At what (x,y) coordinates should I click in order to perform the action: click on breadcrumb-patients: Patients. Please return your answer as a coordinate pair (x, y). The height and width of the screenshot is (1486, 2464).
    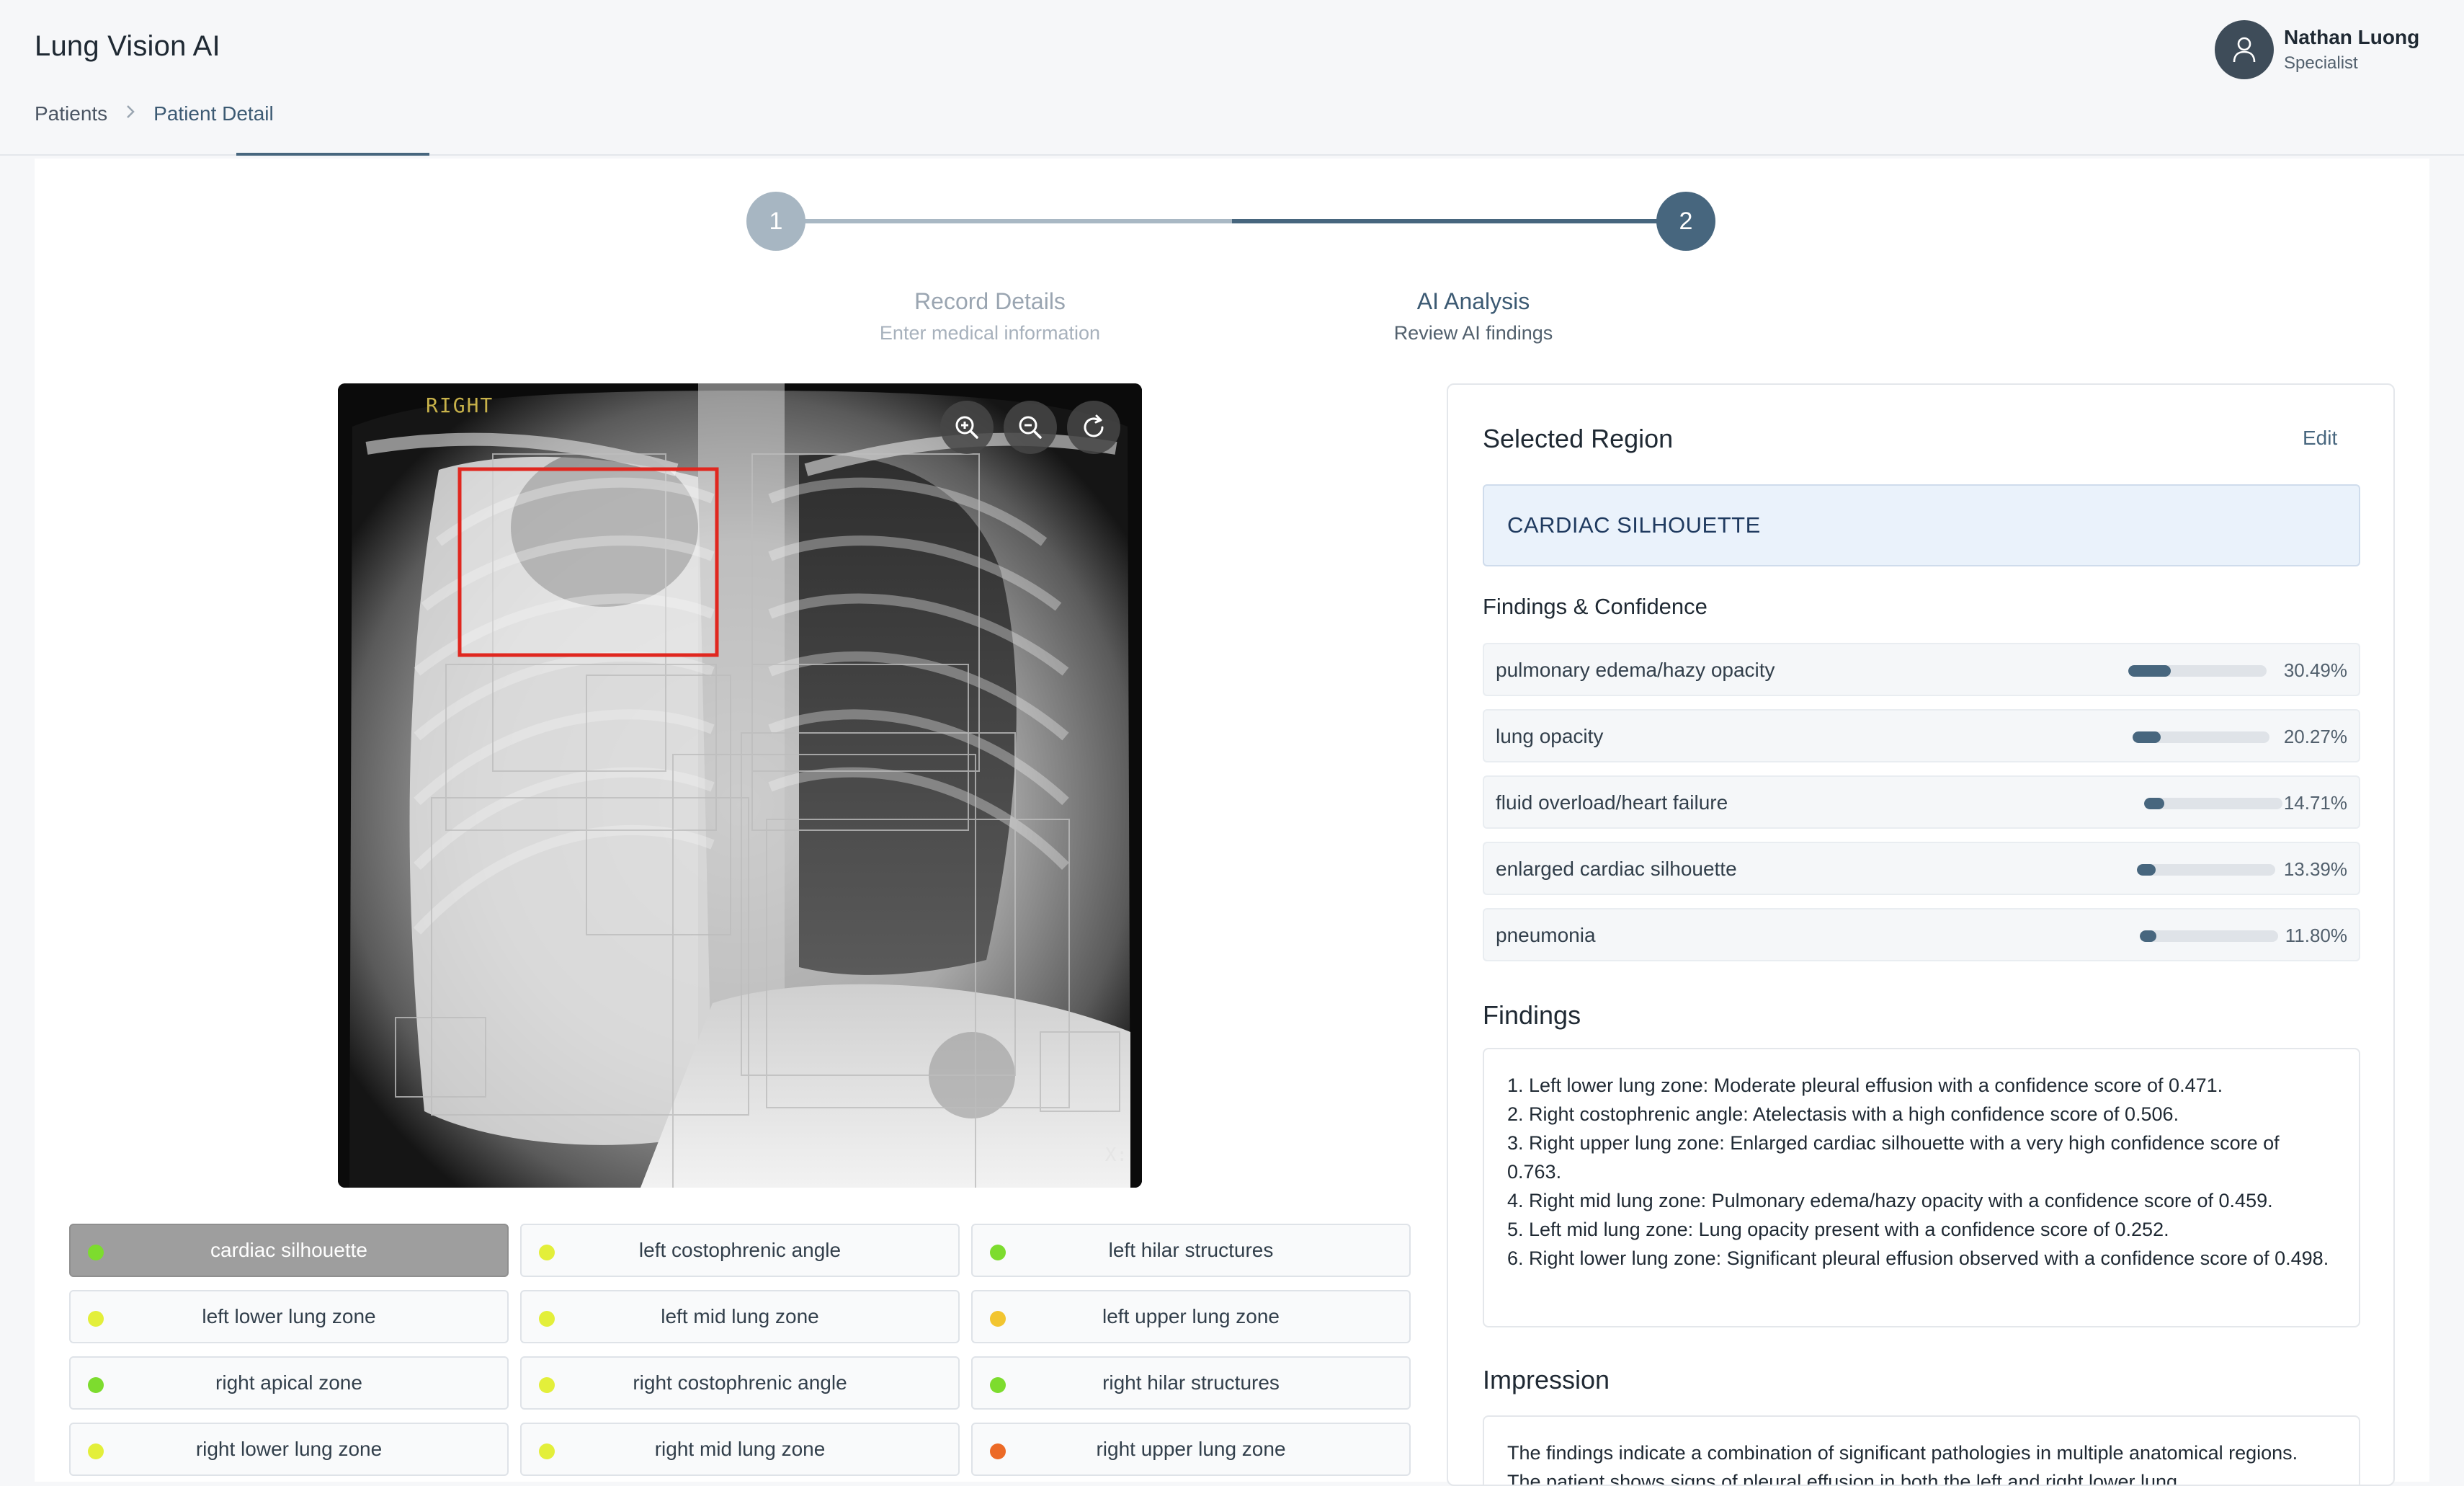
    Looking at the image, I should click on (71, 113).